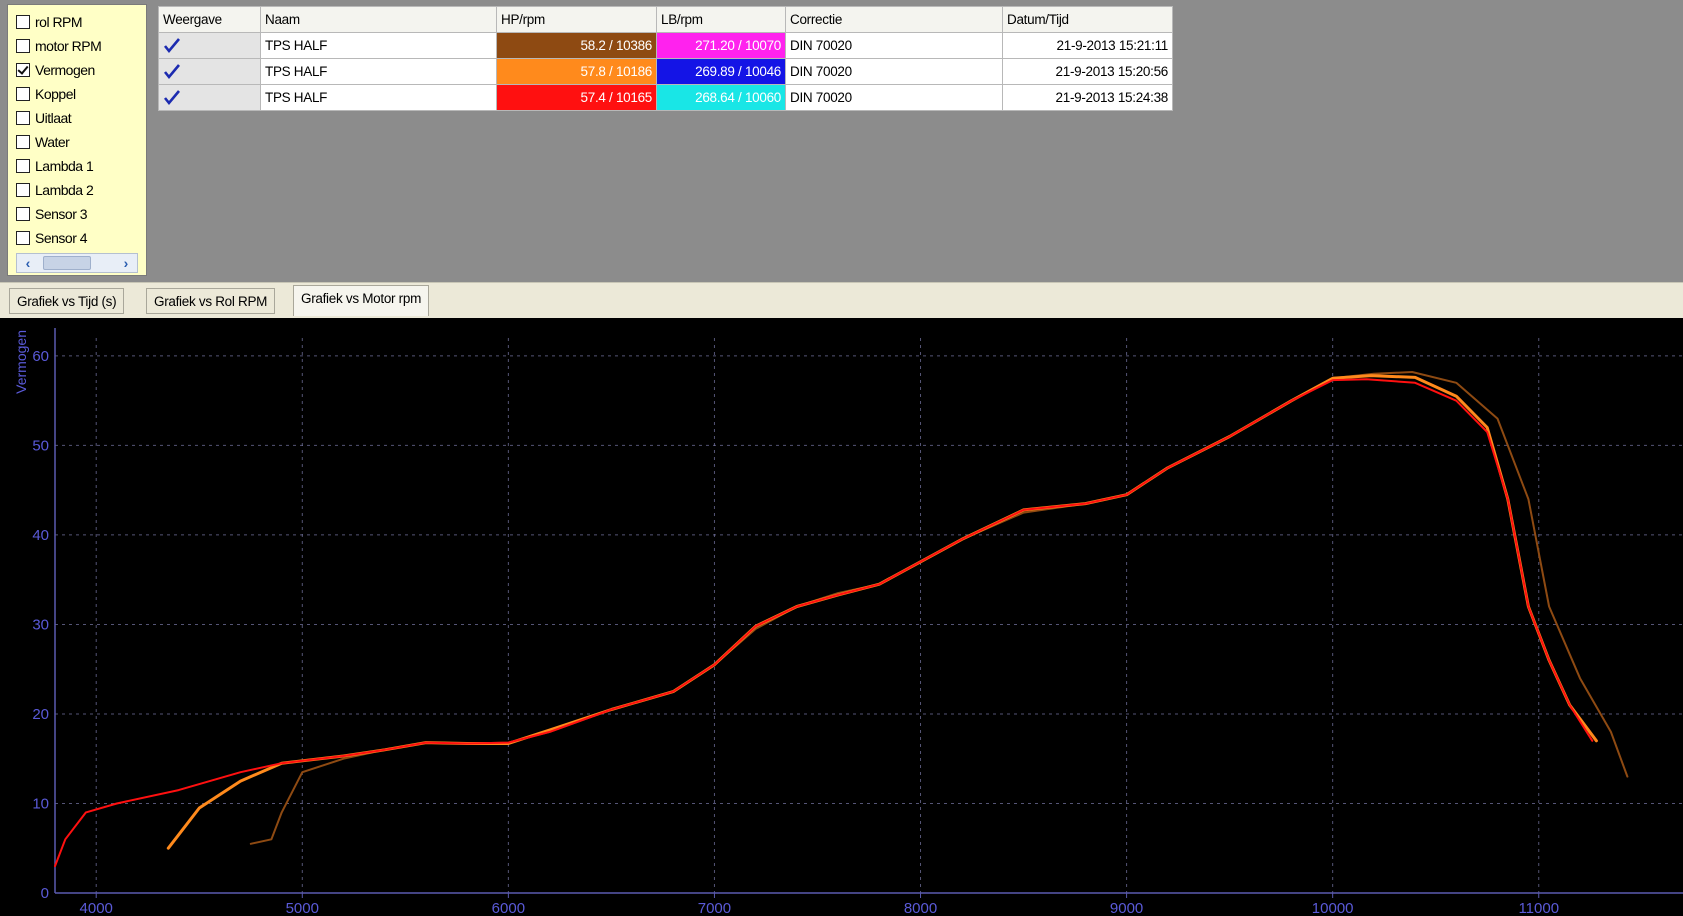  I want to click on channel-label: Koppel, so click(55, 94).